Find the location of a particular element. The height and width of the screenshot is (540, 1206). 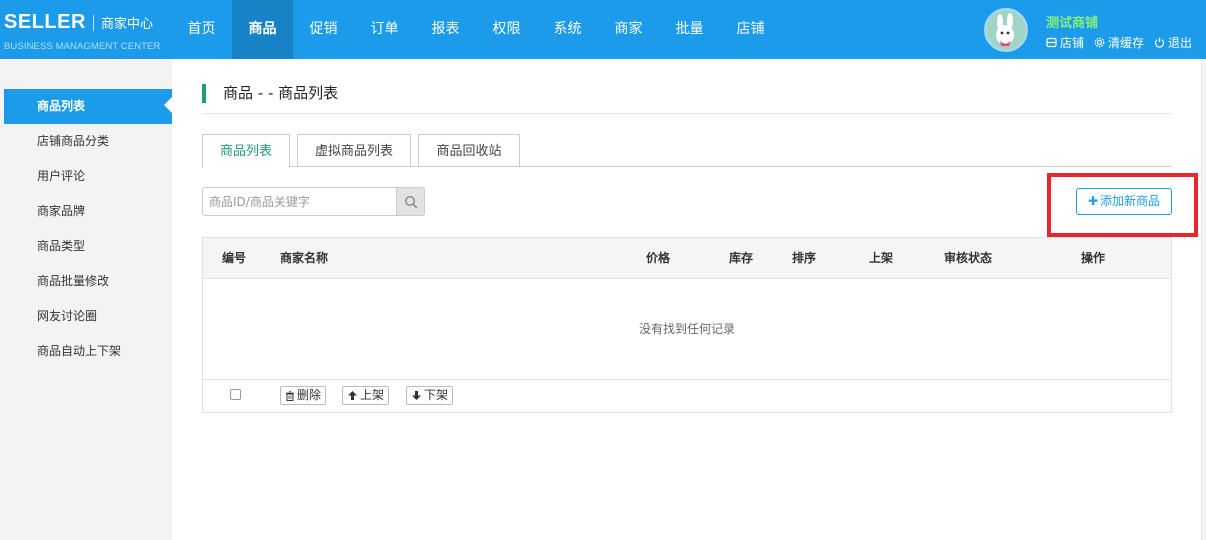

avatar-image is located at coordinates (1006, 30).